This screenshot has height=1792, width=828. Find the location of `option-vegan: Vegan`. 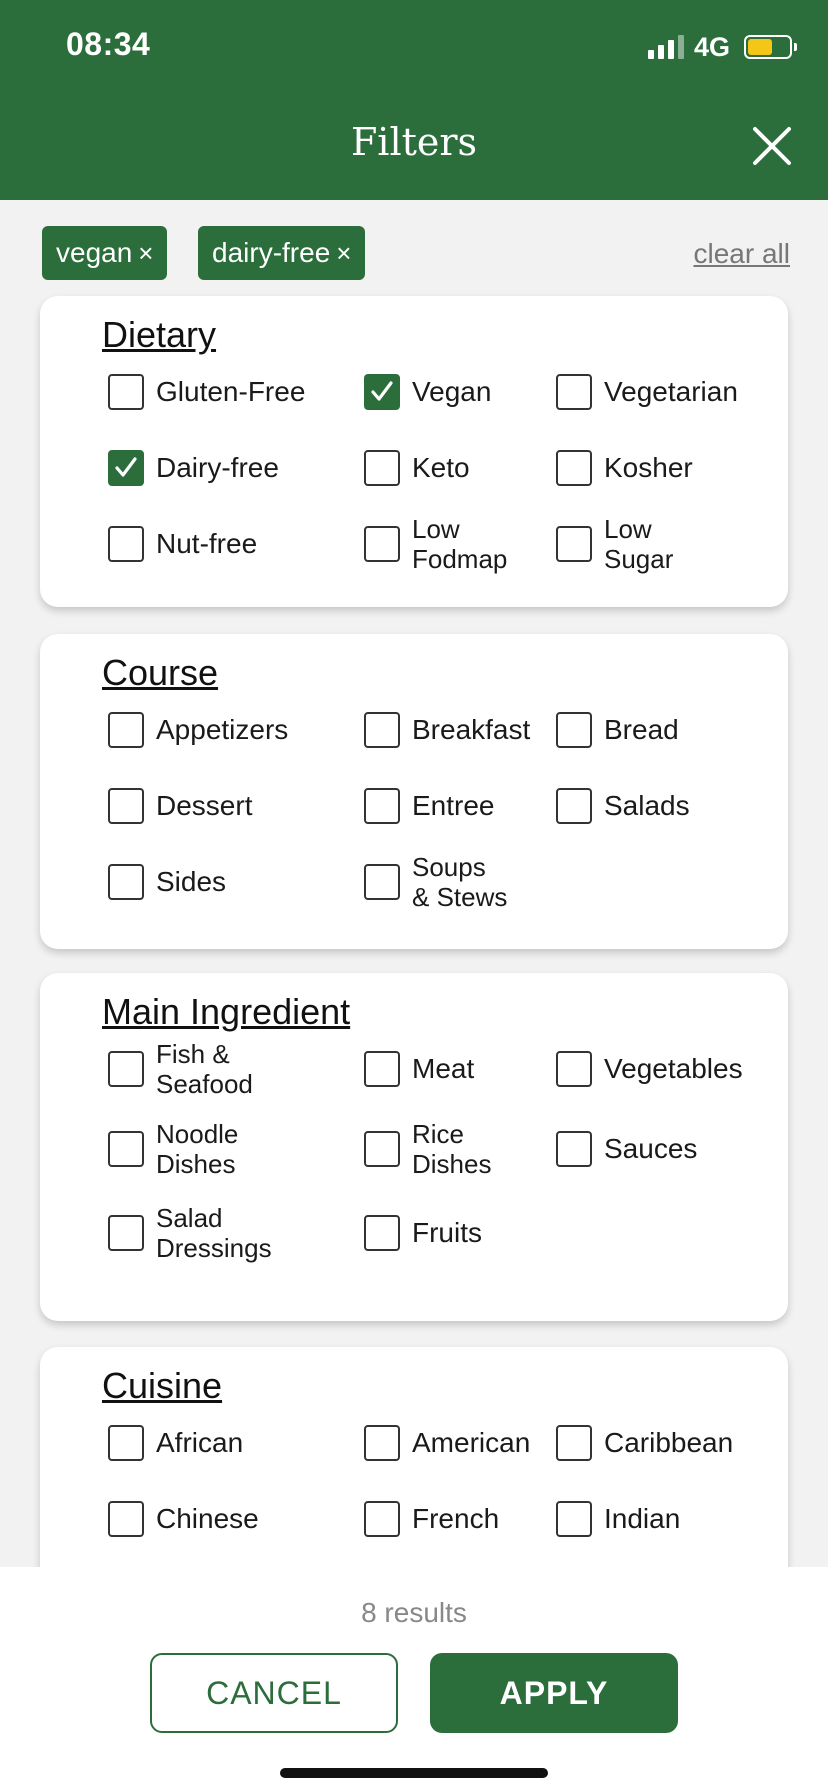

option-vegan: Vegan is located at coordinates (427, 392).